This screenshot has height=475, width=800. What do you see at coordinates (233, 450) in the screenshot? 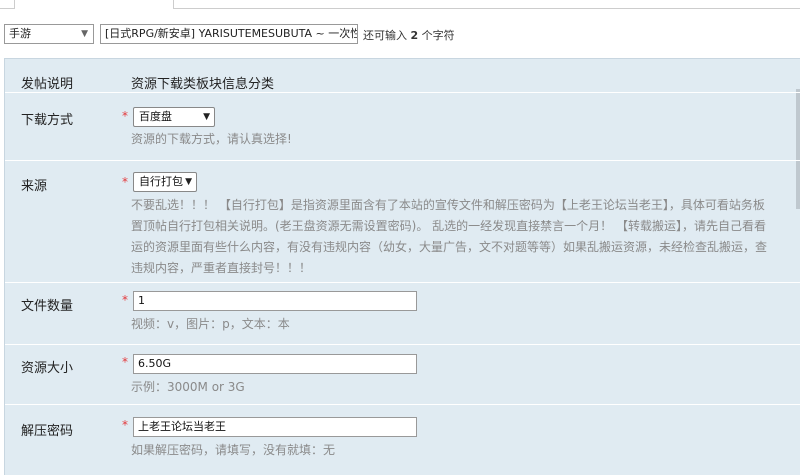
I see `password-hint: 如果解压密码，请填写，没有就填：无` at bounding box center [233, 450].